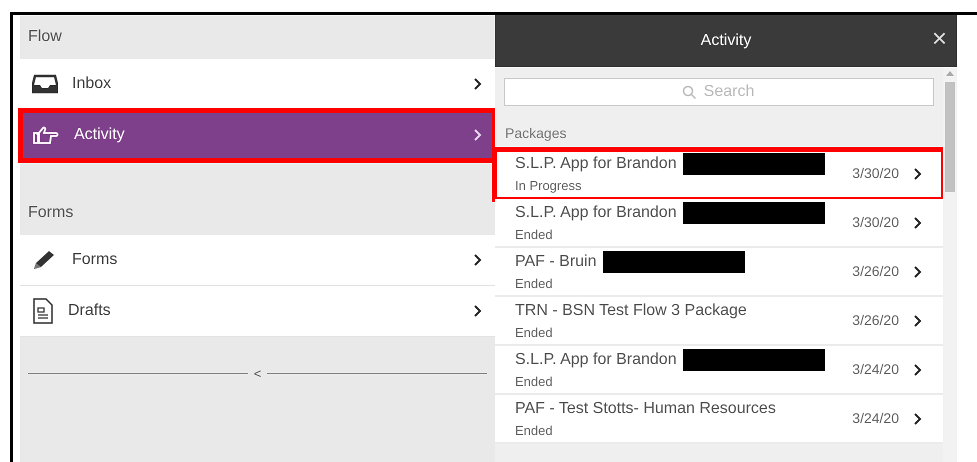 The width and height of the screenshot is (977, 462). What do you see at coordinates (950, 73) in the screenshot?
I see `scroll-up-arrow-icon` at bounding box center [950, 73].